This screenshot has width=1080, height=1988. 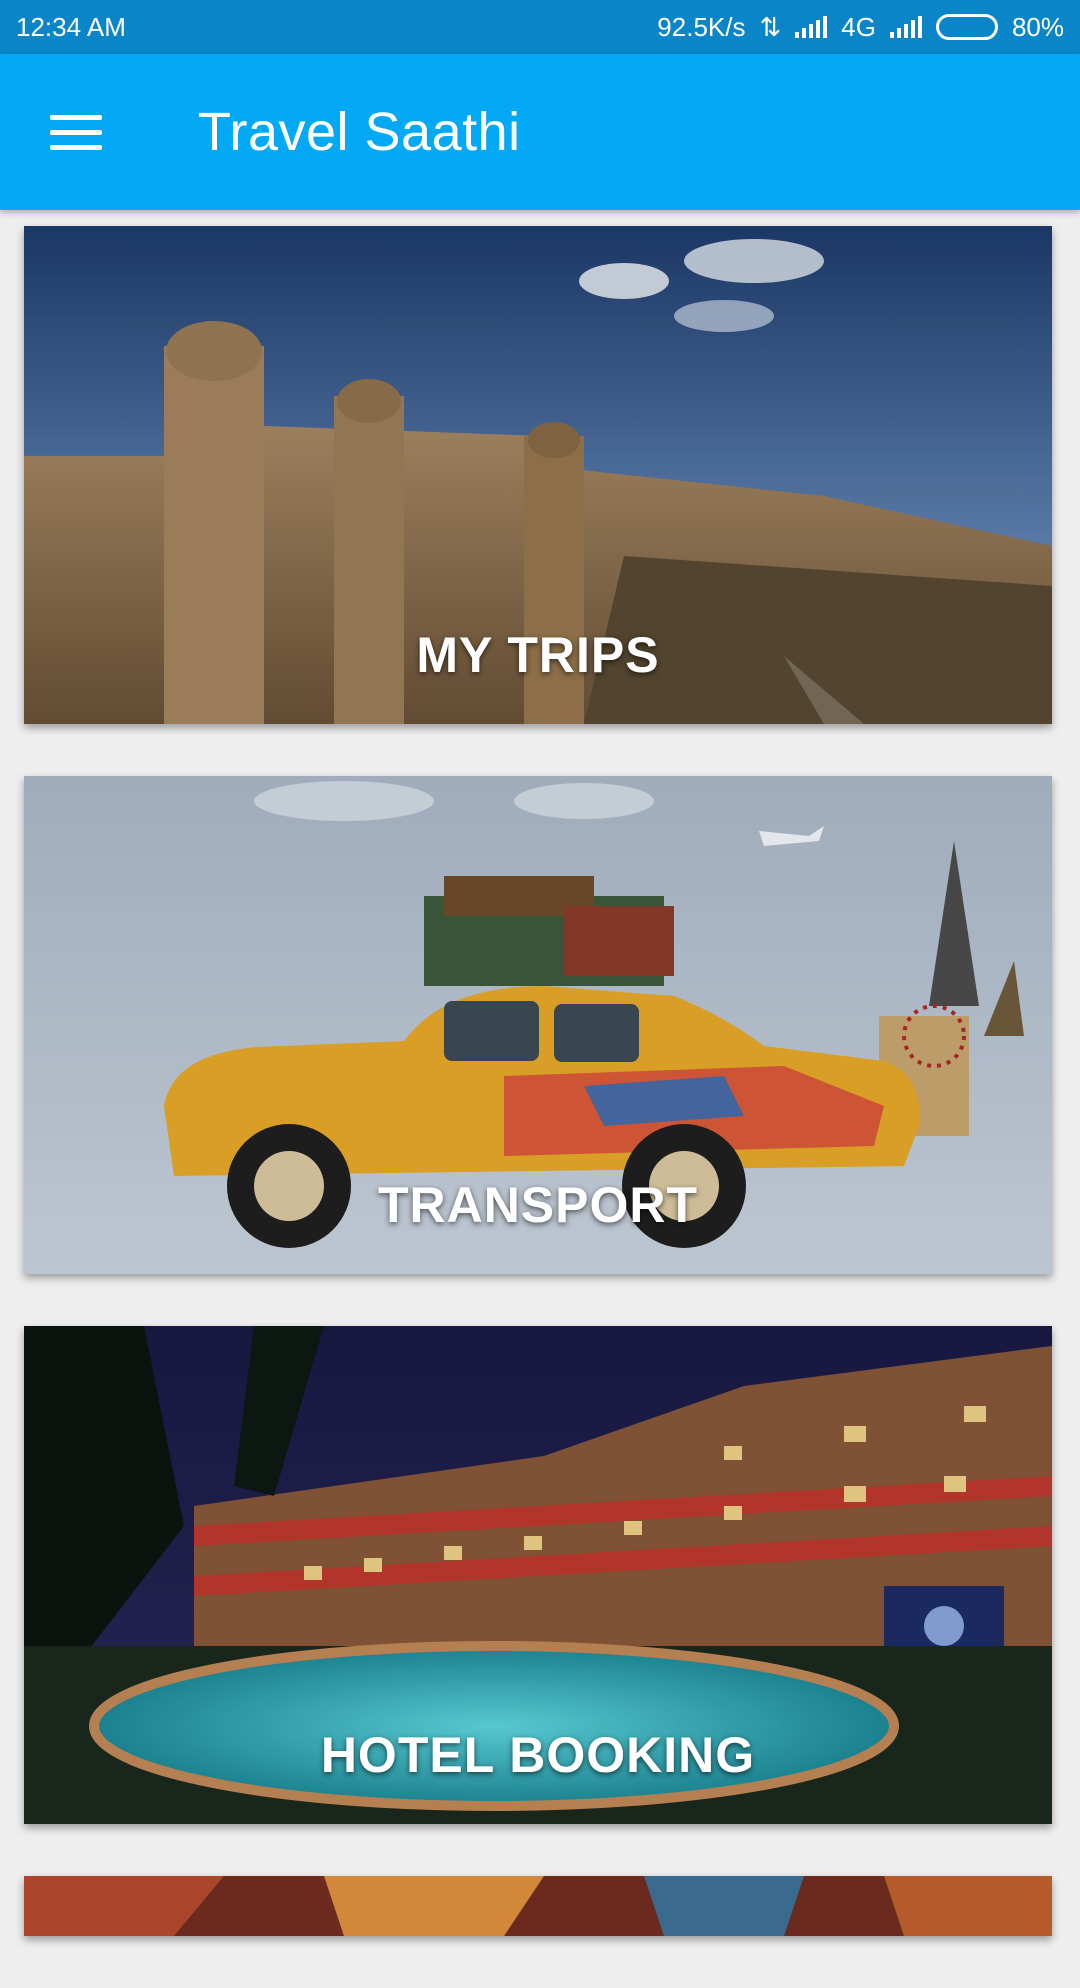 I want to click on battery-percent: 80%, so click(x=1037, y=26).